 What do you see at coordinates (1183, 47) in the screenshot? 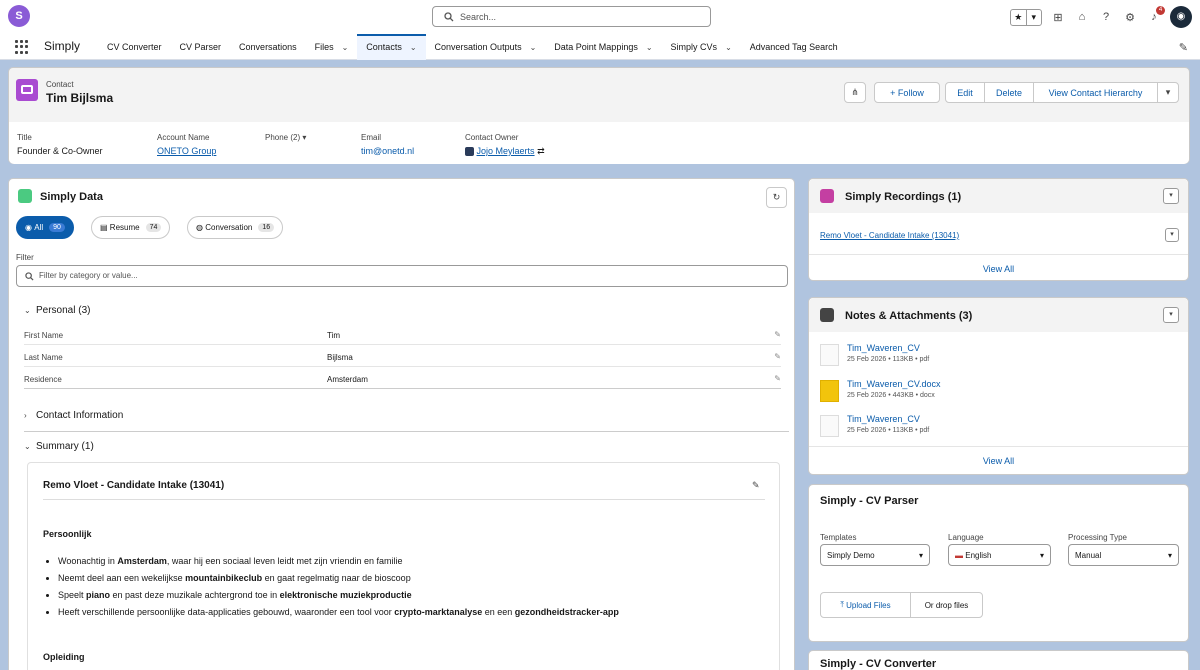
I see `edit-nav-icon: ✎` at bounding box center [1183, 47].